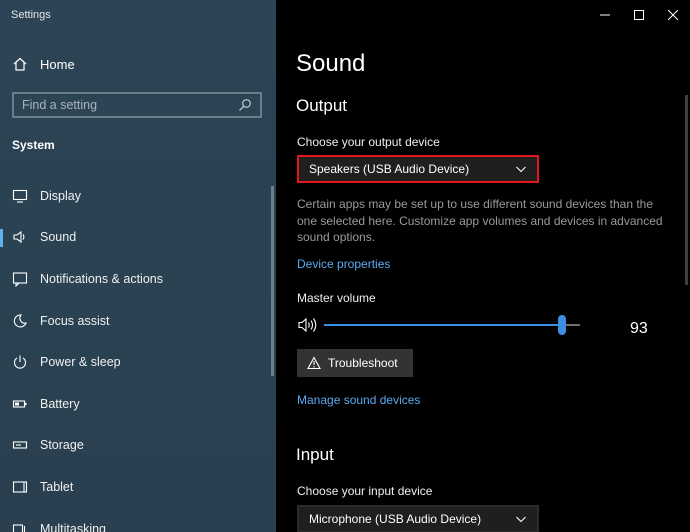 This screenshot has height=532, width=690. Describe the element at coordinates (134, 362) in the screenshot. I see `sidebar-item-power-sleep: Power & sleep` at that location.